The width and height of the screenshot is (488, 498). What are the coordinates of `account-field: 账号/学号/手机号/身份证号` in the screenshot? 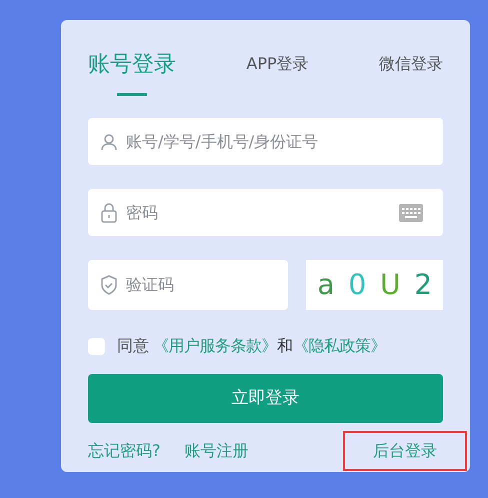 It's located at (265, 142).